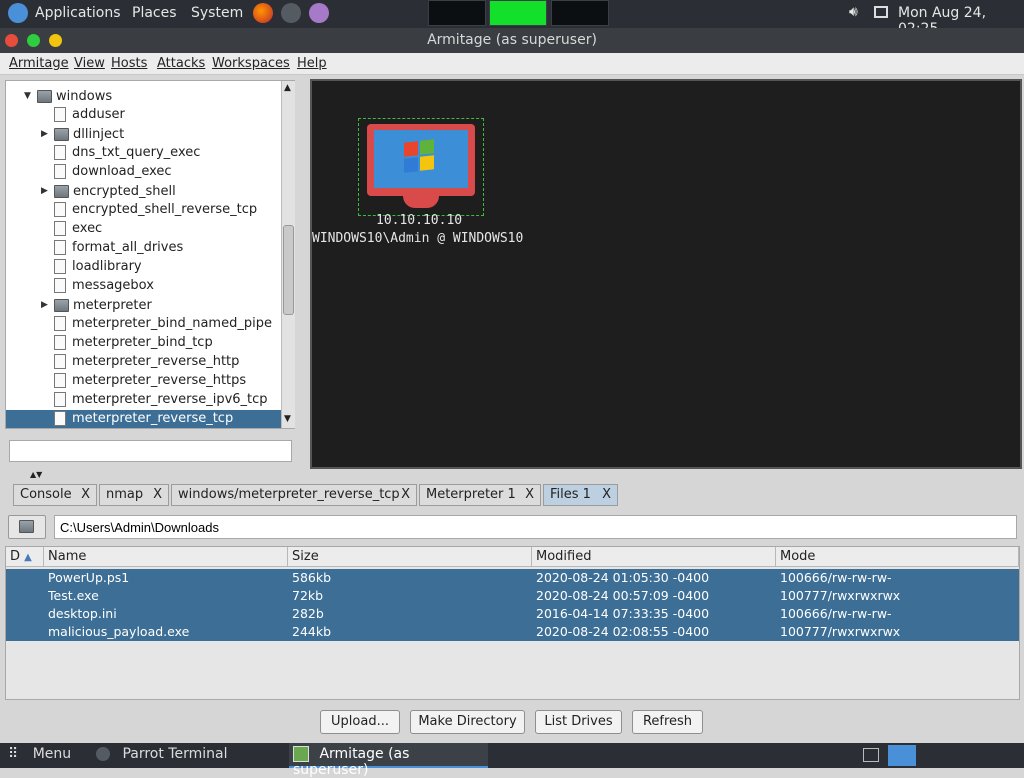 The image size is (1024, 778). Describe the element at coordinates (144, 381) in the screenshot. I see `tree-item: meterpreter_reverse_https` at that location.